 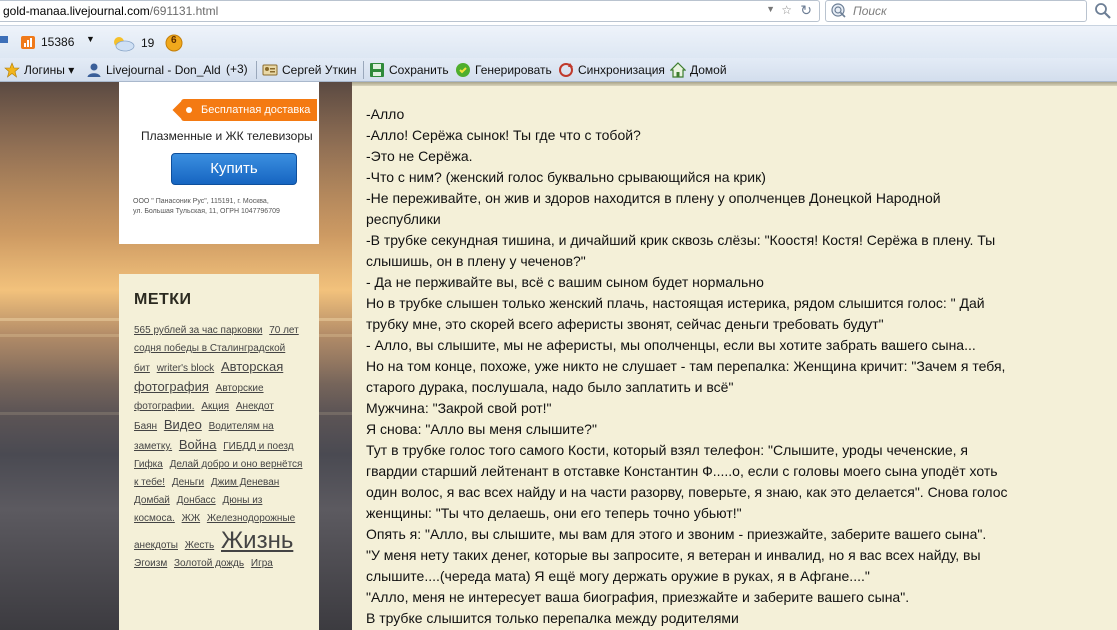 What do you see at coordinates (234, 169) in the screenshot?
I see `buy-button: Купить` at bounding box center [234, 169].